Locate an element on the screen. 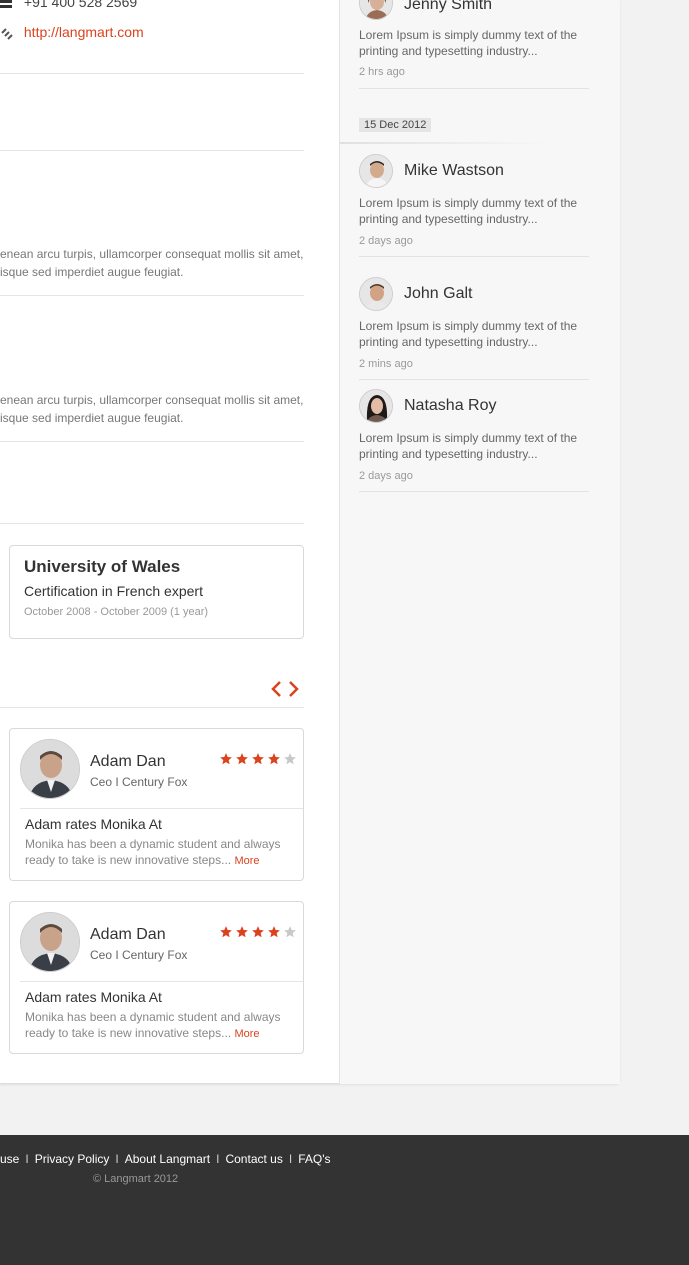 The height and width of the screenshot is (1265, 689). copyright: © Langmart 2012 is located at coordinates (136, 1179).